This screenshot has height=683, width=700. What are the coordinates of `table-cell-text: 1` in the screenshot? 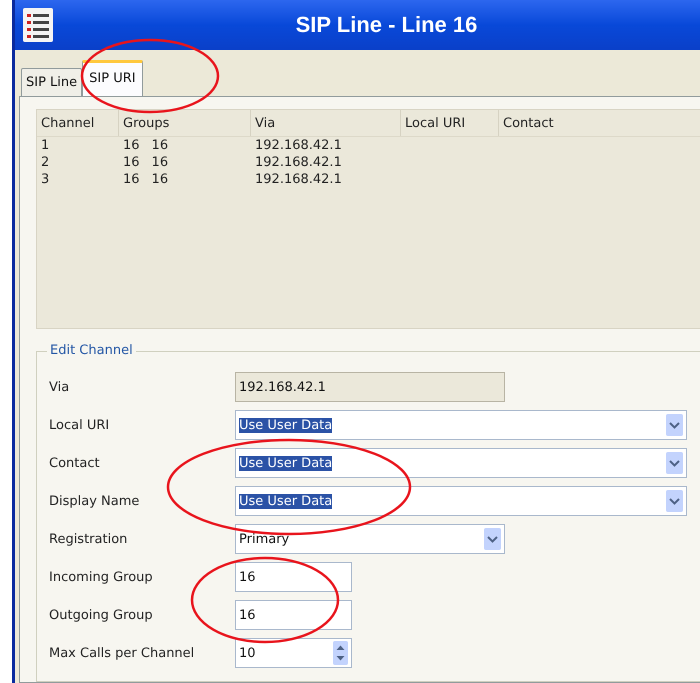 It's located at (45, 145).